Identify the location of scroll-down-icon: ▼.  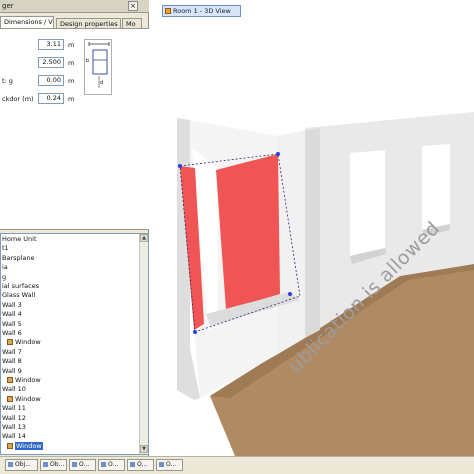
(144, 449).